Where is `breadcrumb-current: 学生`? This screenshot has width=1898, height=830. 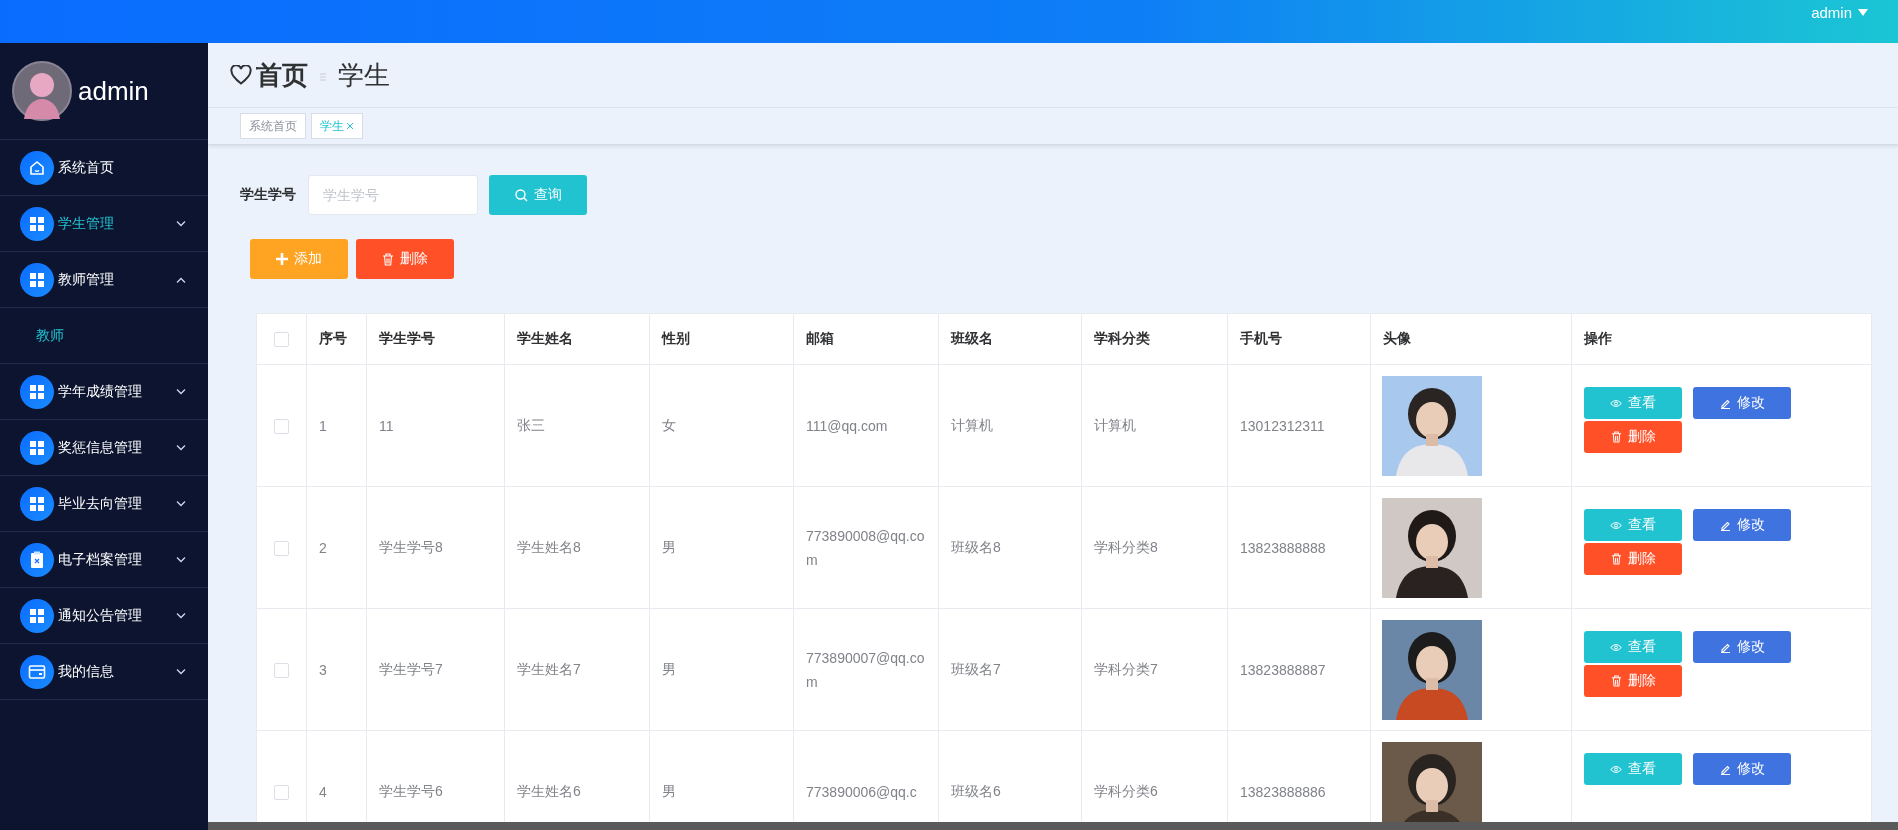 breadcrumb-current: 学生 is located at coordinates (364, 75).